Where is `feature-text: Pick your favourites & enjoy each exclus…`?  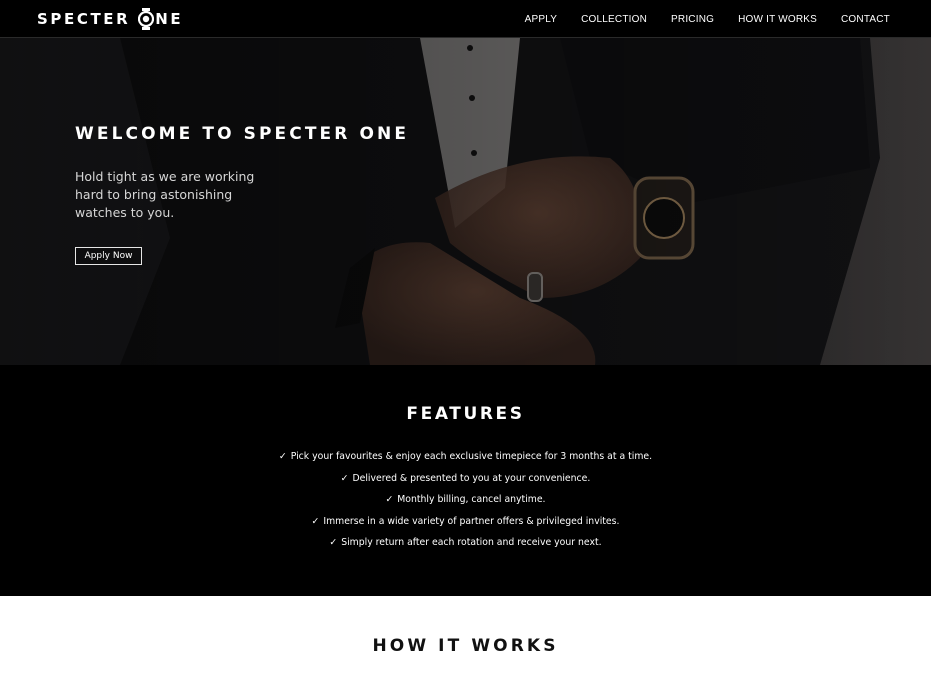
feature-text: Pick your favourites & enjoy each exclus… is located at coordinates (471, 456).